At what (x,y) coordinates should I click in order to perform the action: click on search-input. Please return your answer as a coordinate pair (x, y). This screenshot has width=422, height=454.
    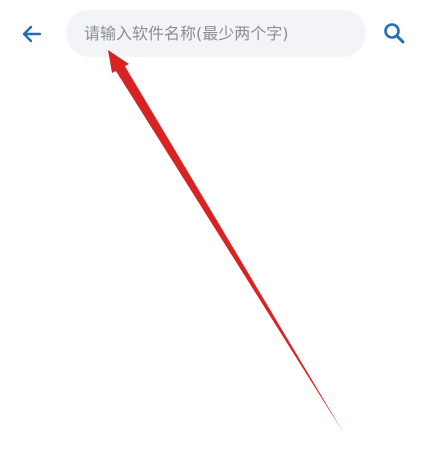
    Looking at the image, I should click on (219, 33).